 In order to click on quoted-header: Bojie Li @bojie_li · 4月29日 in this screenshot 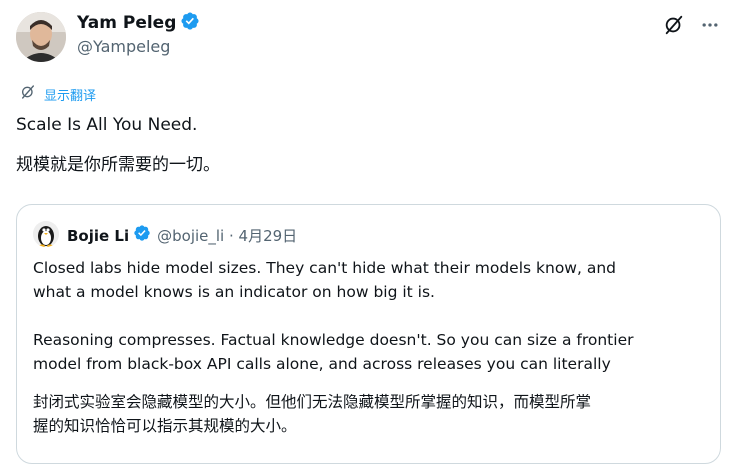, I will do `click(182, 236)`.